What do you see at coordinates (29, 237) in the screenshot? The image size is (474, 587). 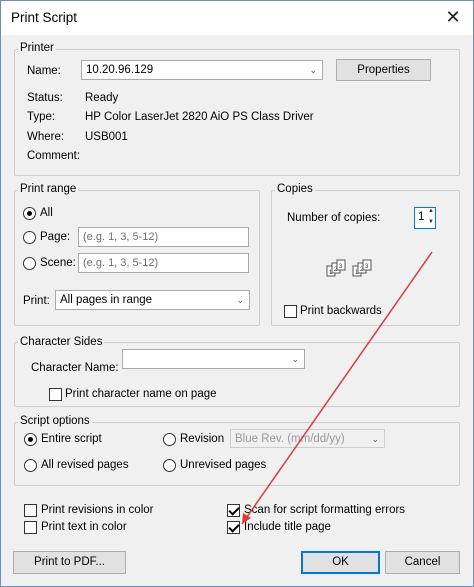 I see `print-range-page-radio` at bounding box center [29, 237].